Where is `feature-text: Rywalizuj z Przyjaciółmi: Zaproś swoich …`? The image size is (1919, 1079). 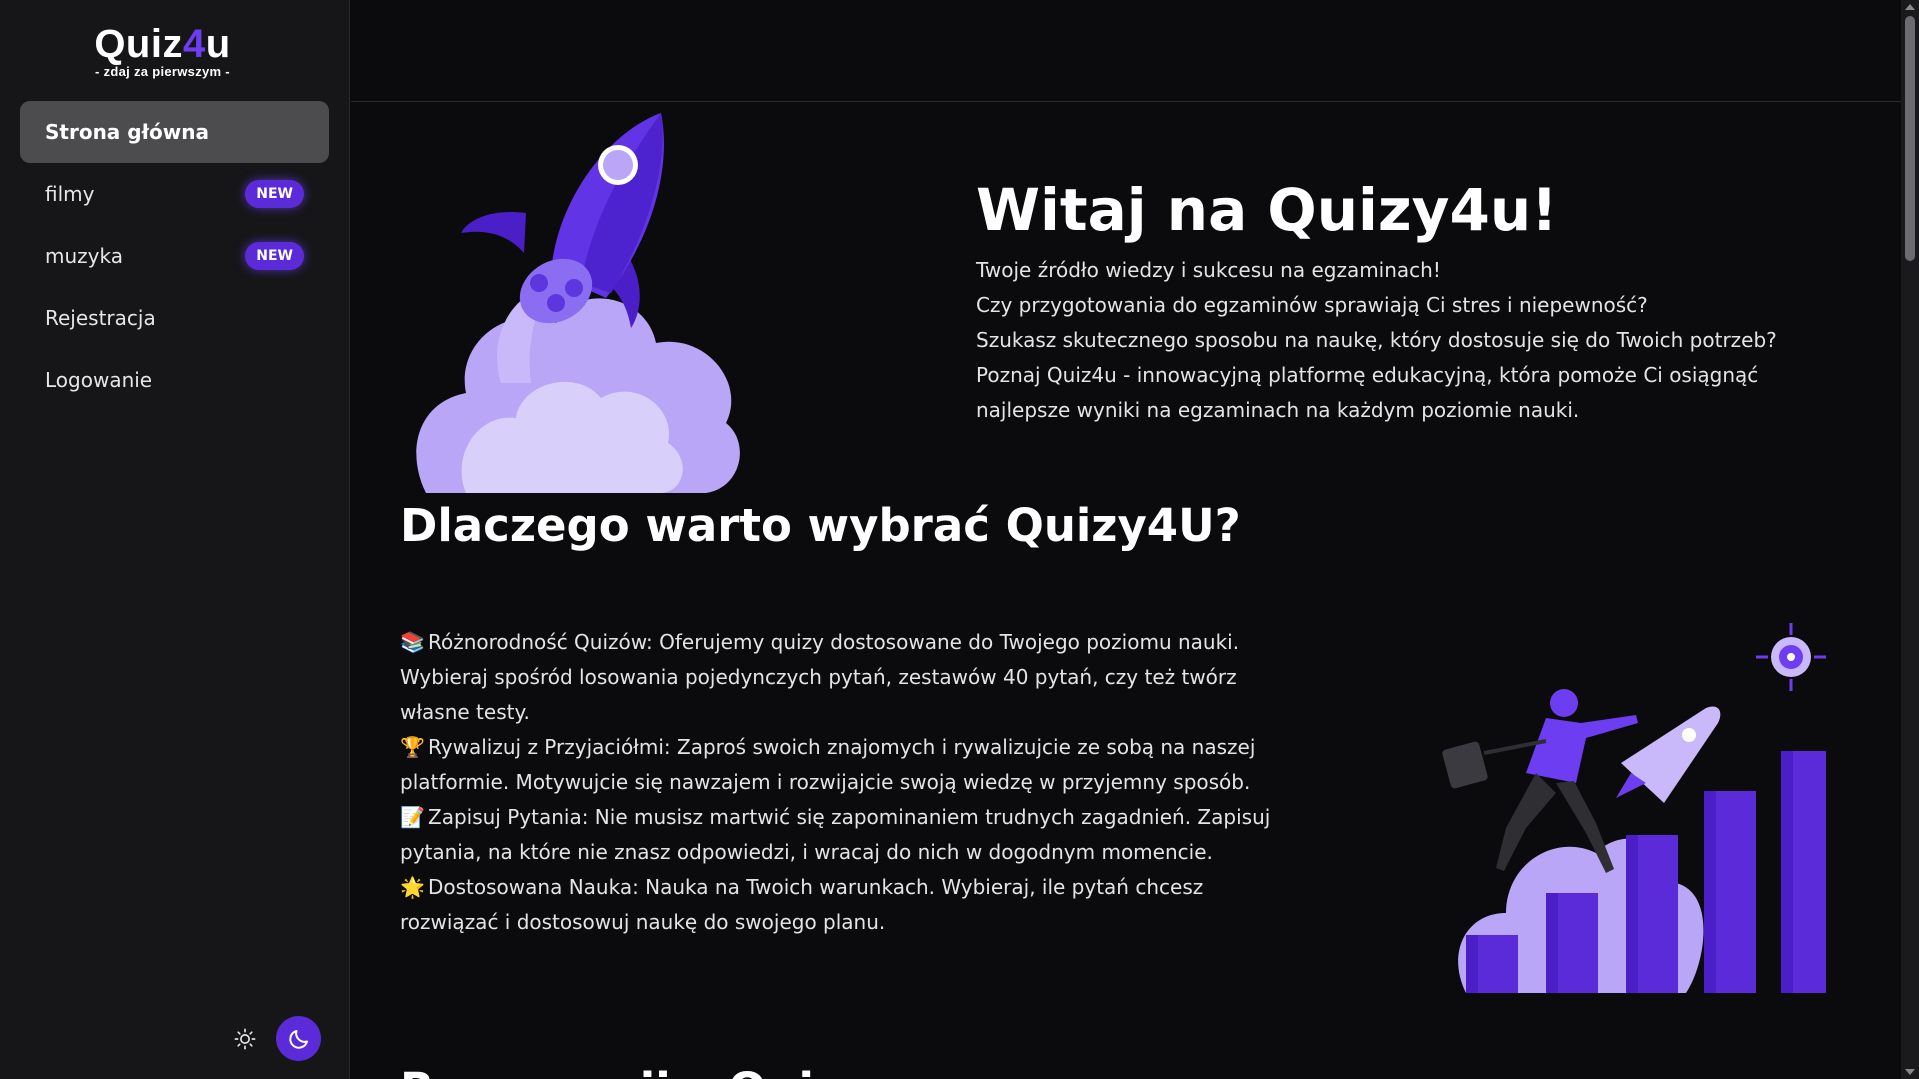 feature-text: Rywalizuj z Przyjaciółmi: Zaproś swoich … is located at coordinates (828, 764).